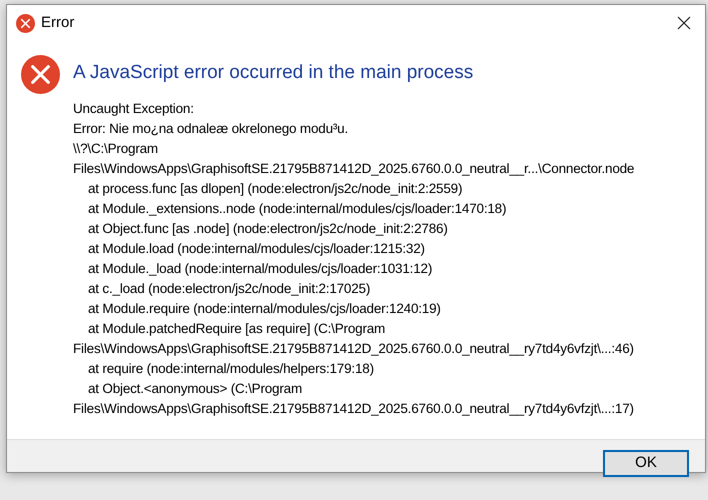 Image resolution: width=708 pixels, height=500 pixels. Describe the element at coordinates (684, 23) in the screenshot. I see `close-icon` at that location.